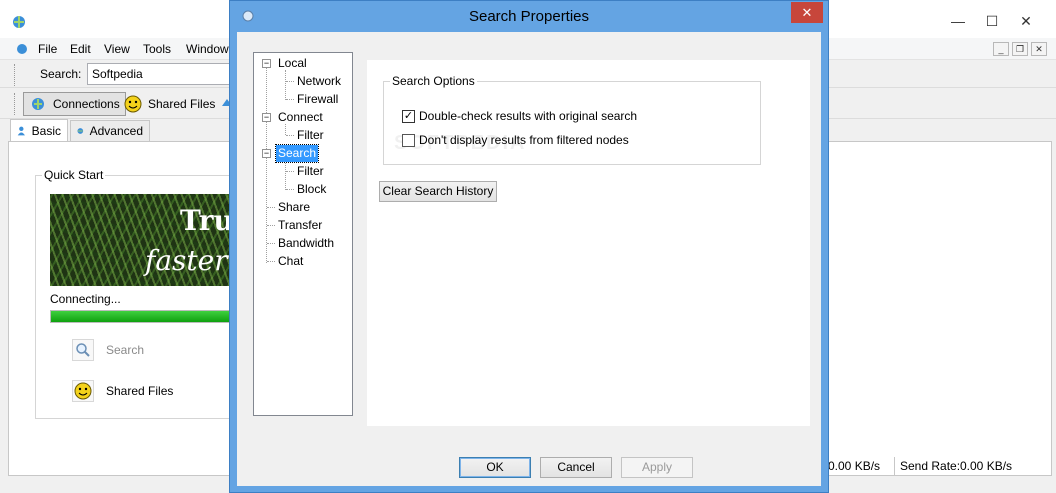  What do you see at coordinates (300, 117) in the screenshot?
I see `tree-item-connect: Connect` at bounding box center [300, 117].